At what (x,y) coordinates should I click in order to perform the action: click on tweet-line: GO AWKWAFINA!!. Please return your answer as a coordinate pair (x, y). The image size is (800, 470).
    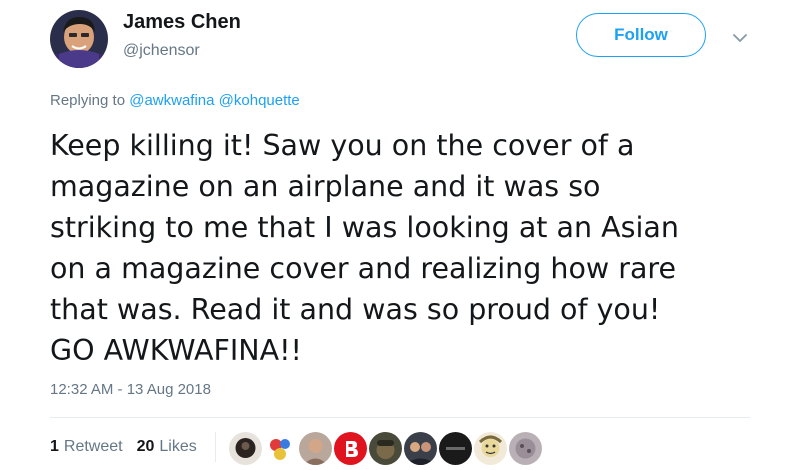
    Looking at the image, I should click on (176, 350).